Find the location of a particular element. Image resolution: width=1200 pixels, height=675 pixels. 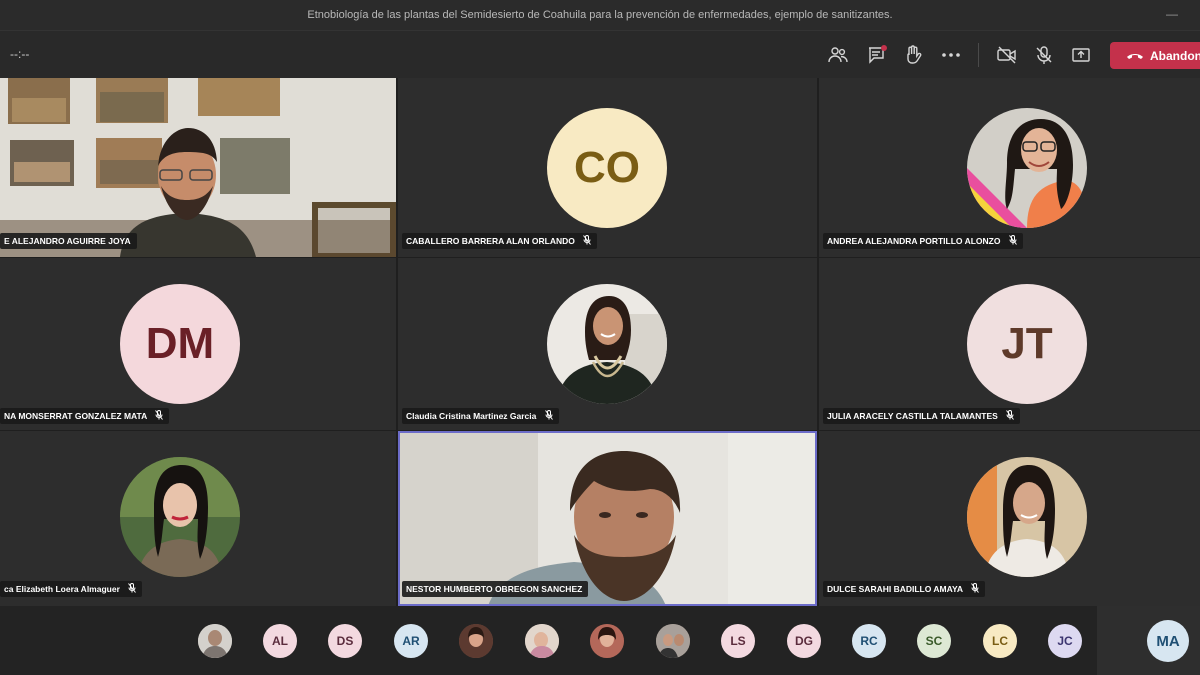

participant-avatar: DM is located at coordinates (180, 344).